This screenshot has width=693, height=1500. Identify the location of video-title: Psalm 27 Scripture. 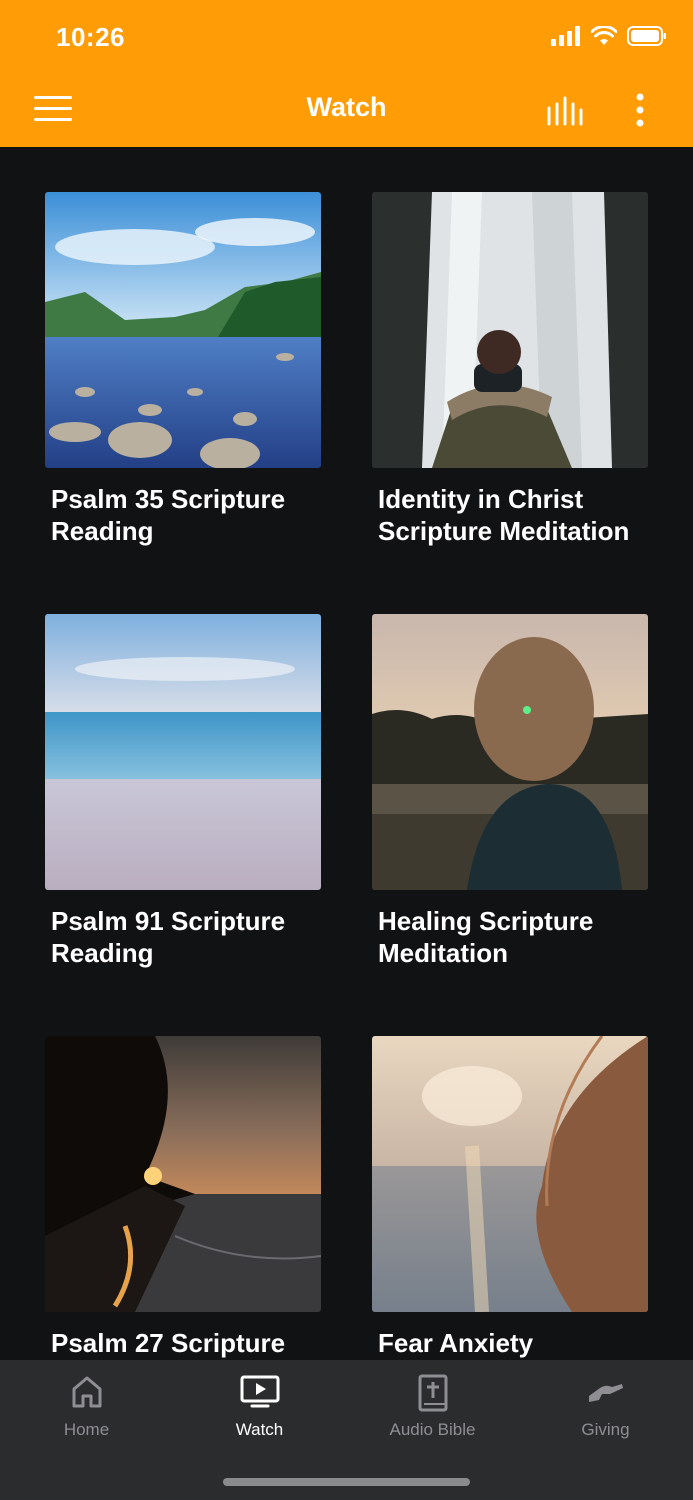
(183, 1343).